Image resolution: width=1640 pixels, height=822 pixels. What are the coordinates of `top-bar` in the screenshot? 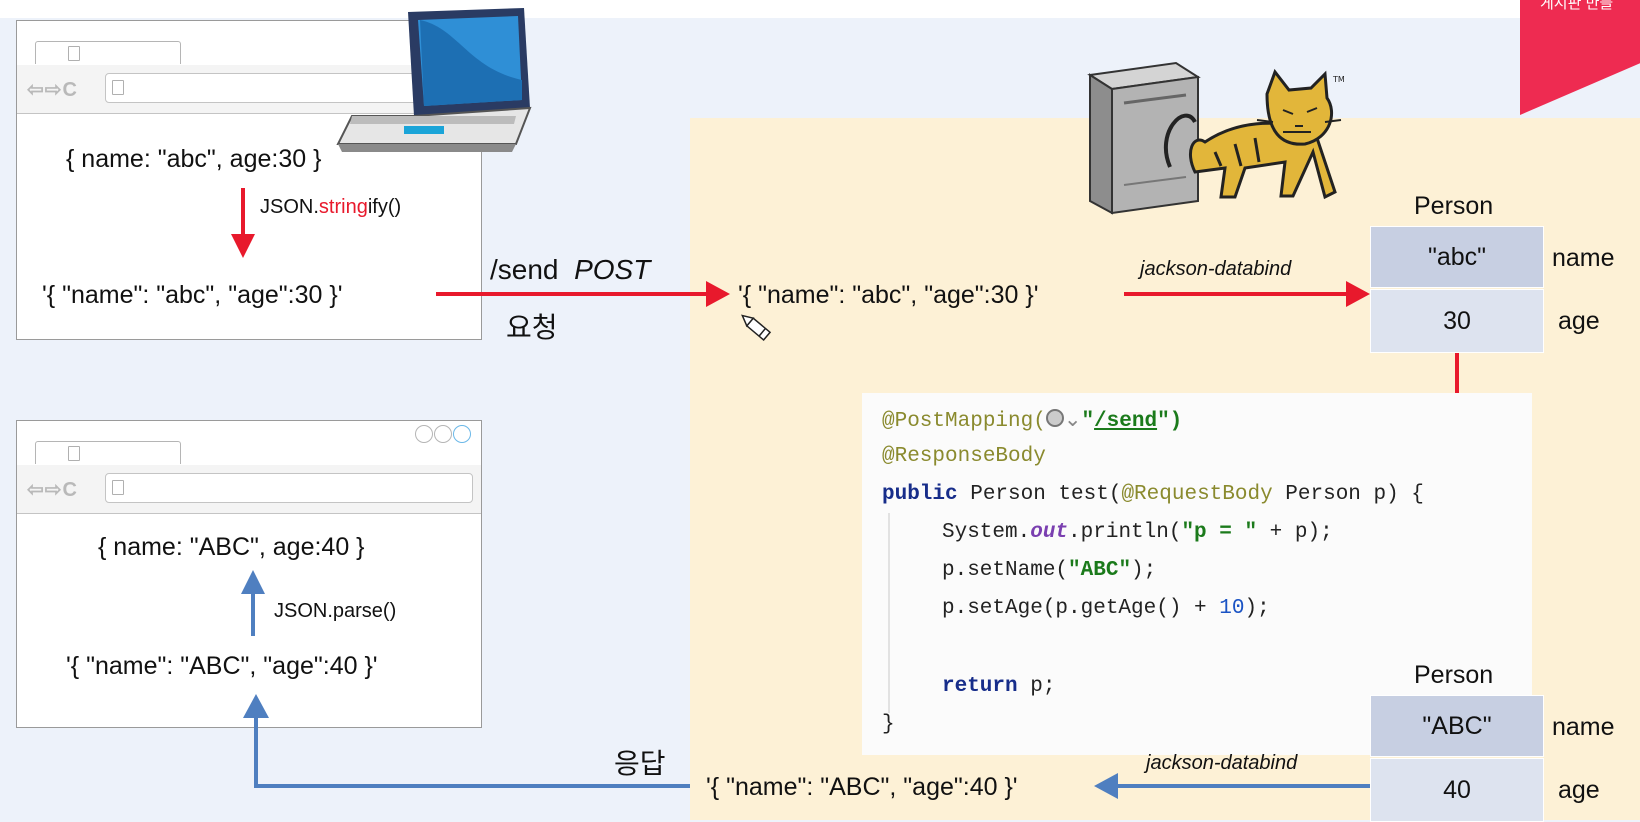 It's located at (820, 9).